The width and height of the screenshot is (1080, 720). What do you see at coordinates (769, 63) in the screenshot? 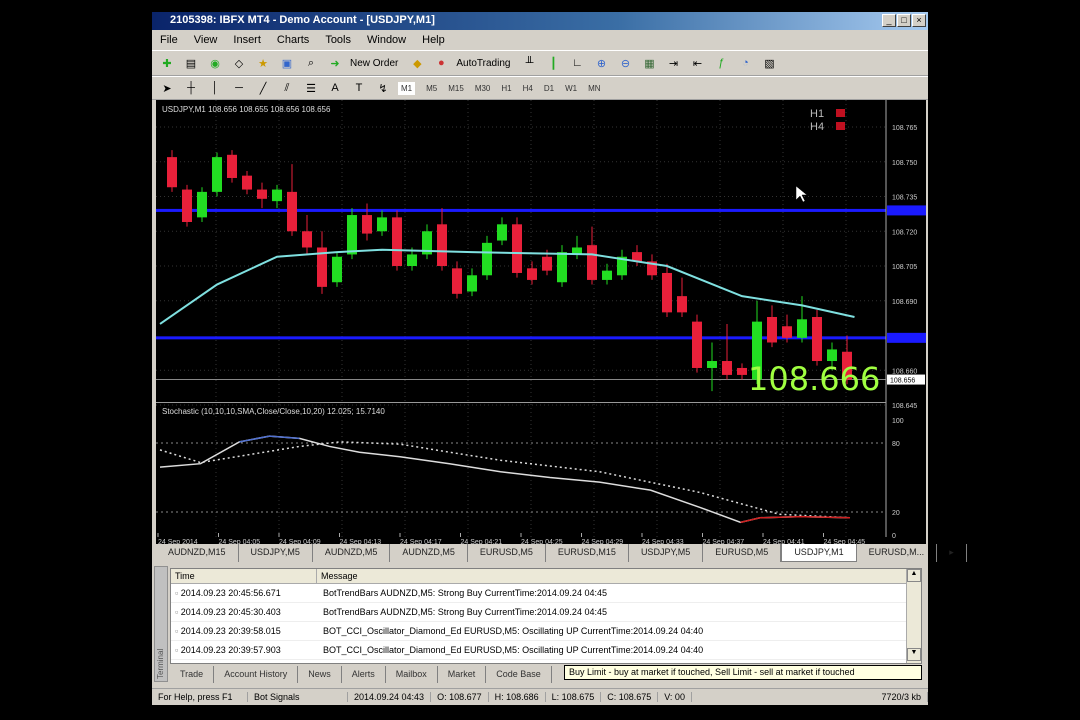
I see `templates-icon: ▧` at bounding box center [769, 63].